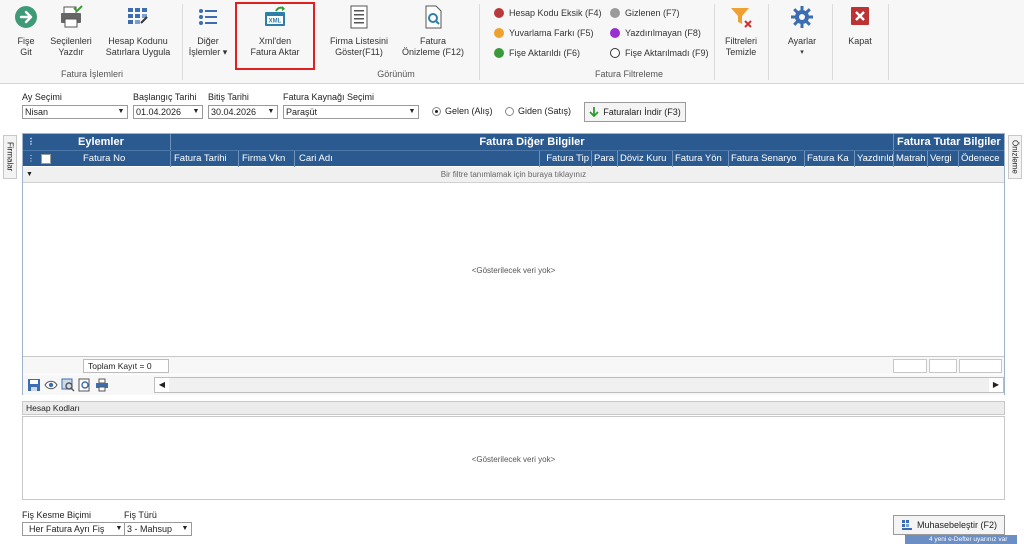 The image size is (1024, 544). Describe the element at coordinates (949, 525) in the screenshot. I see `muhasebelestir-button: Muhasebeleştir (F2)` at that location.